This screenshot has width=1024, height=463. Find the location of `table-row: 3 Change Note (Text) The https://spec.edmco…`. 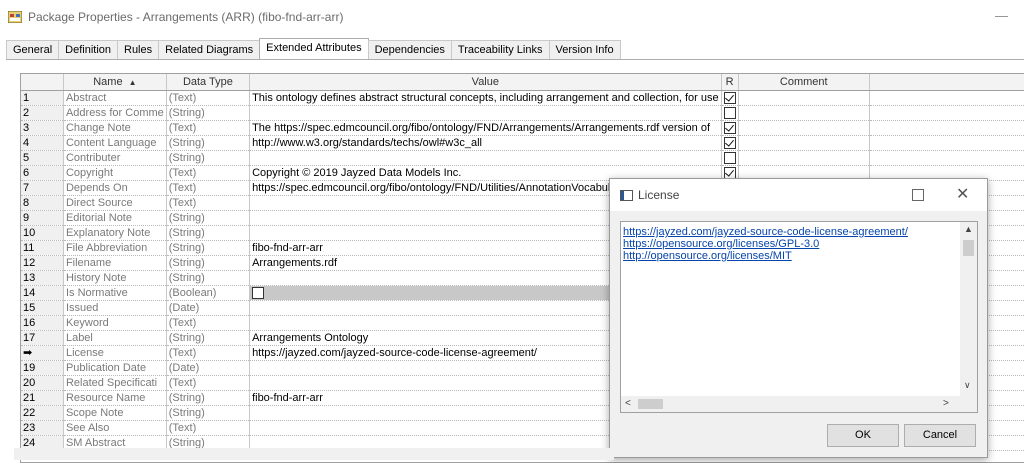

table-row: 3 Change Note (Text) The https://spec.edmco… is located at coordinates (522, 128).